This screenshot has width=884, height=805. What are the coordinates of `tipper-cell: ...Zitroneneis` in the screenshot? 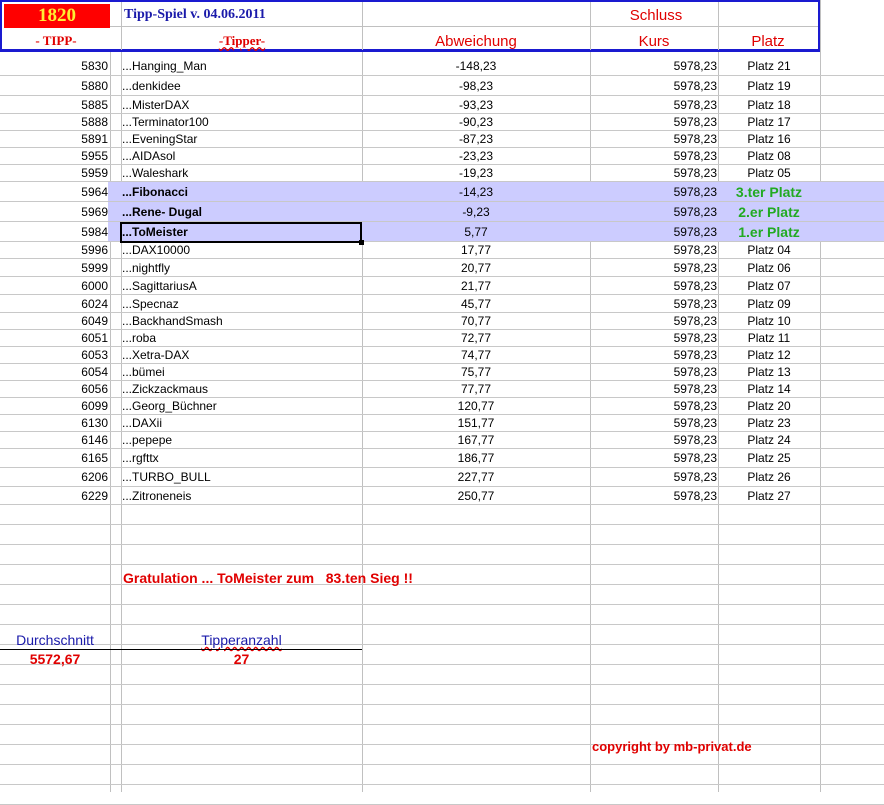 It's located at (241, 495).